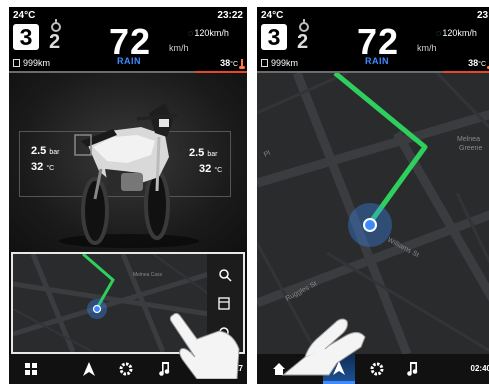 The image size is (489, 384). I want to click on grid-icon, so click(31, 369).